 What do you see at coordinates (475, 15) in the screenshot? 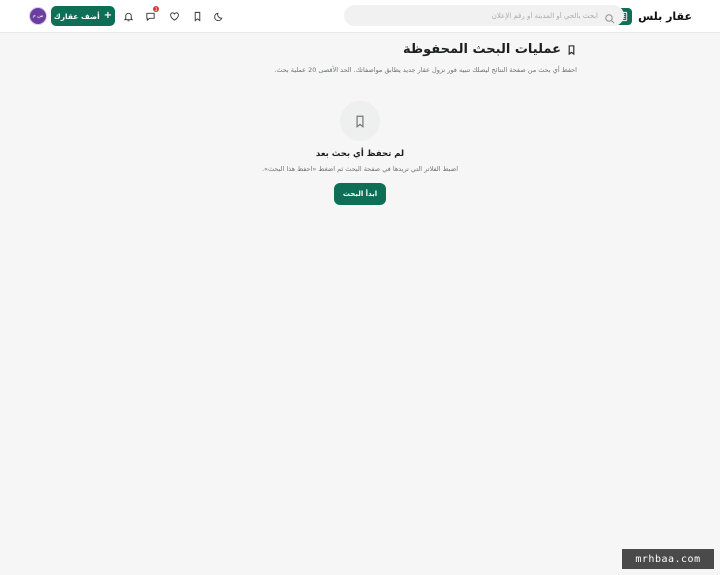
I see `search-input` at bounding box center [475, 15].